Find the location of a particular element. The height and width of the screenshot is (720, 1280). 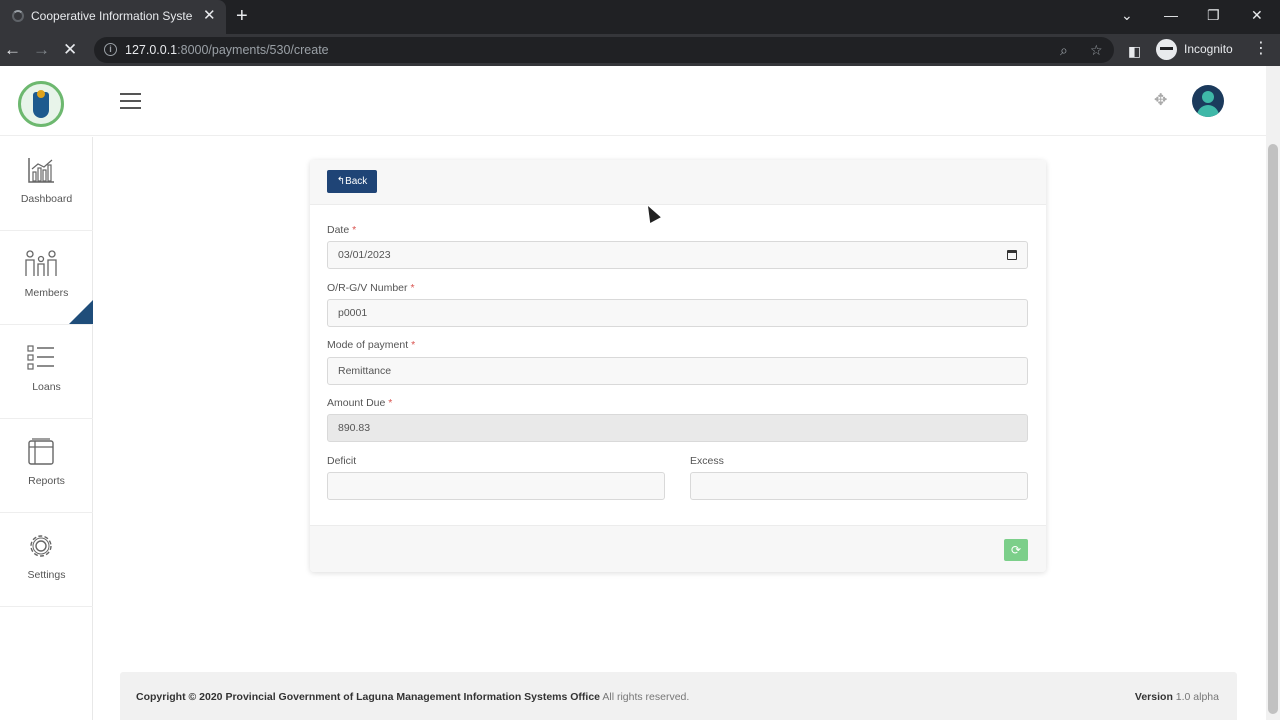

incognito-icon is located at coordinates (1166, 49).